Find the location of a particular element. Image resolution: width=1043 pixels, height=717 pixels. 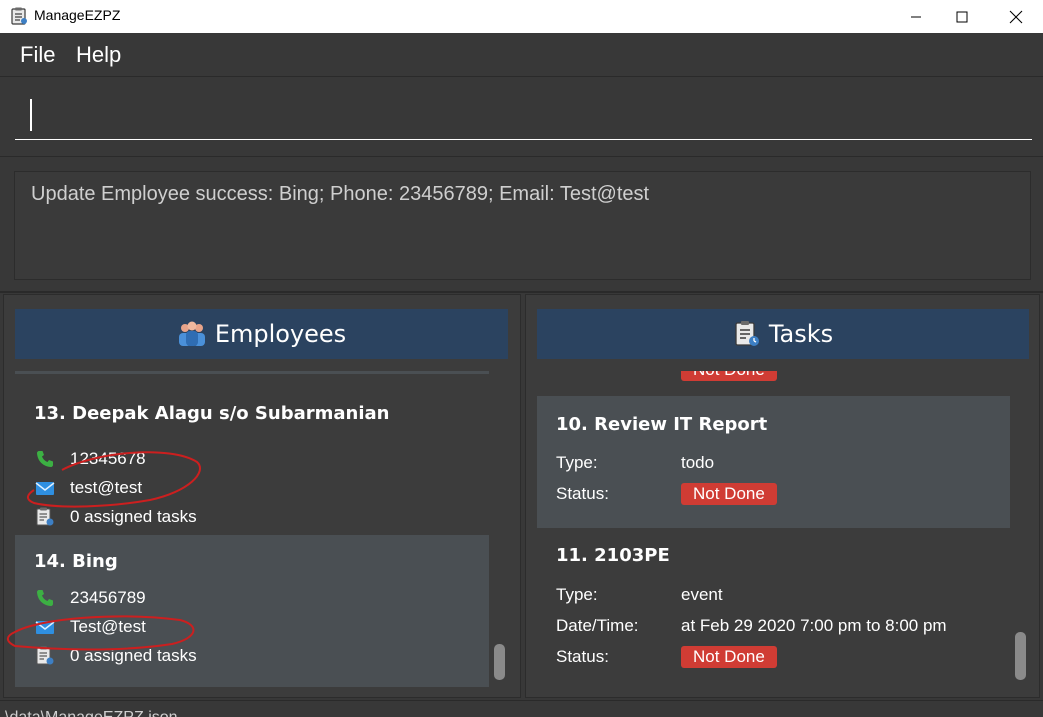

maximize-button is located at coordinates (962, 16).